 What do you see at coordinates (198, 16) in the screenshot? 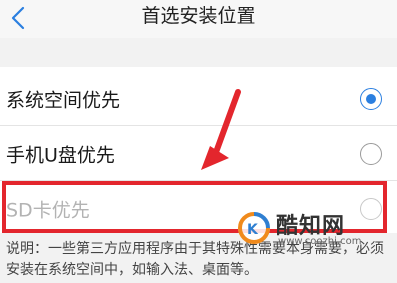
I see `page-title: 首选安装位置` at bounding box center [198, 16].